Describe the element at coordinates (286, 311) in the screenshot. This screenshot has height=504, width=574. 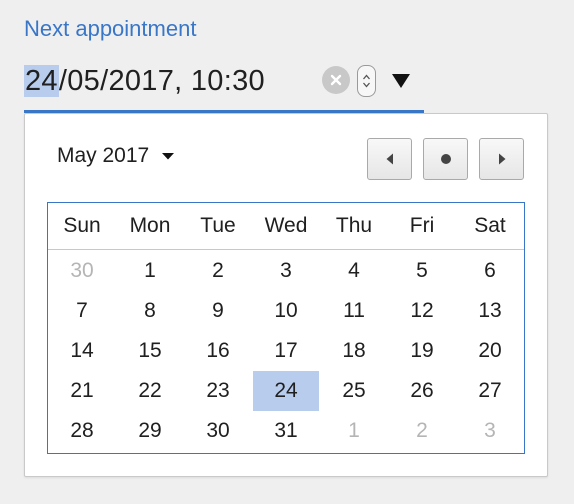
I see `calendar-day: 10` at that location.